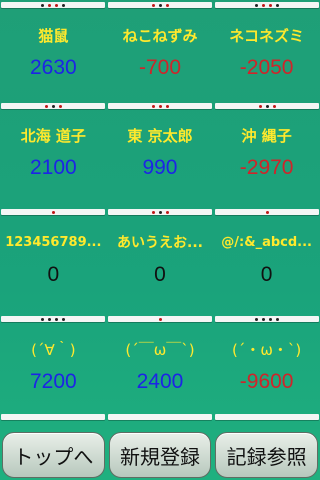  What do you see at coordinates (53, 154) in the screenshot?
I see `player-cell: 北海 道子 2100` at bounding box center [53, 154].